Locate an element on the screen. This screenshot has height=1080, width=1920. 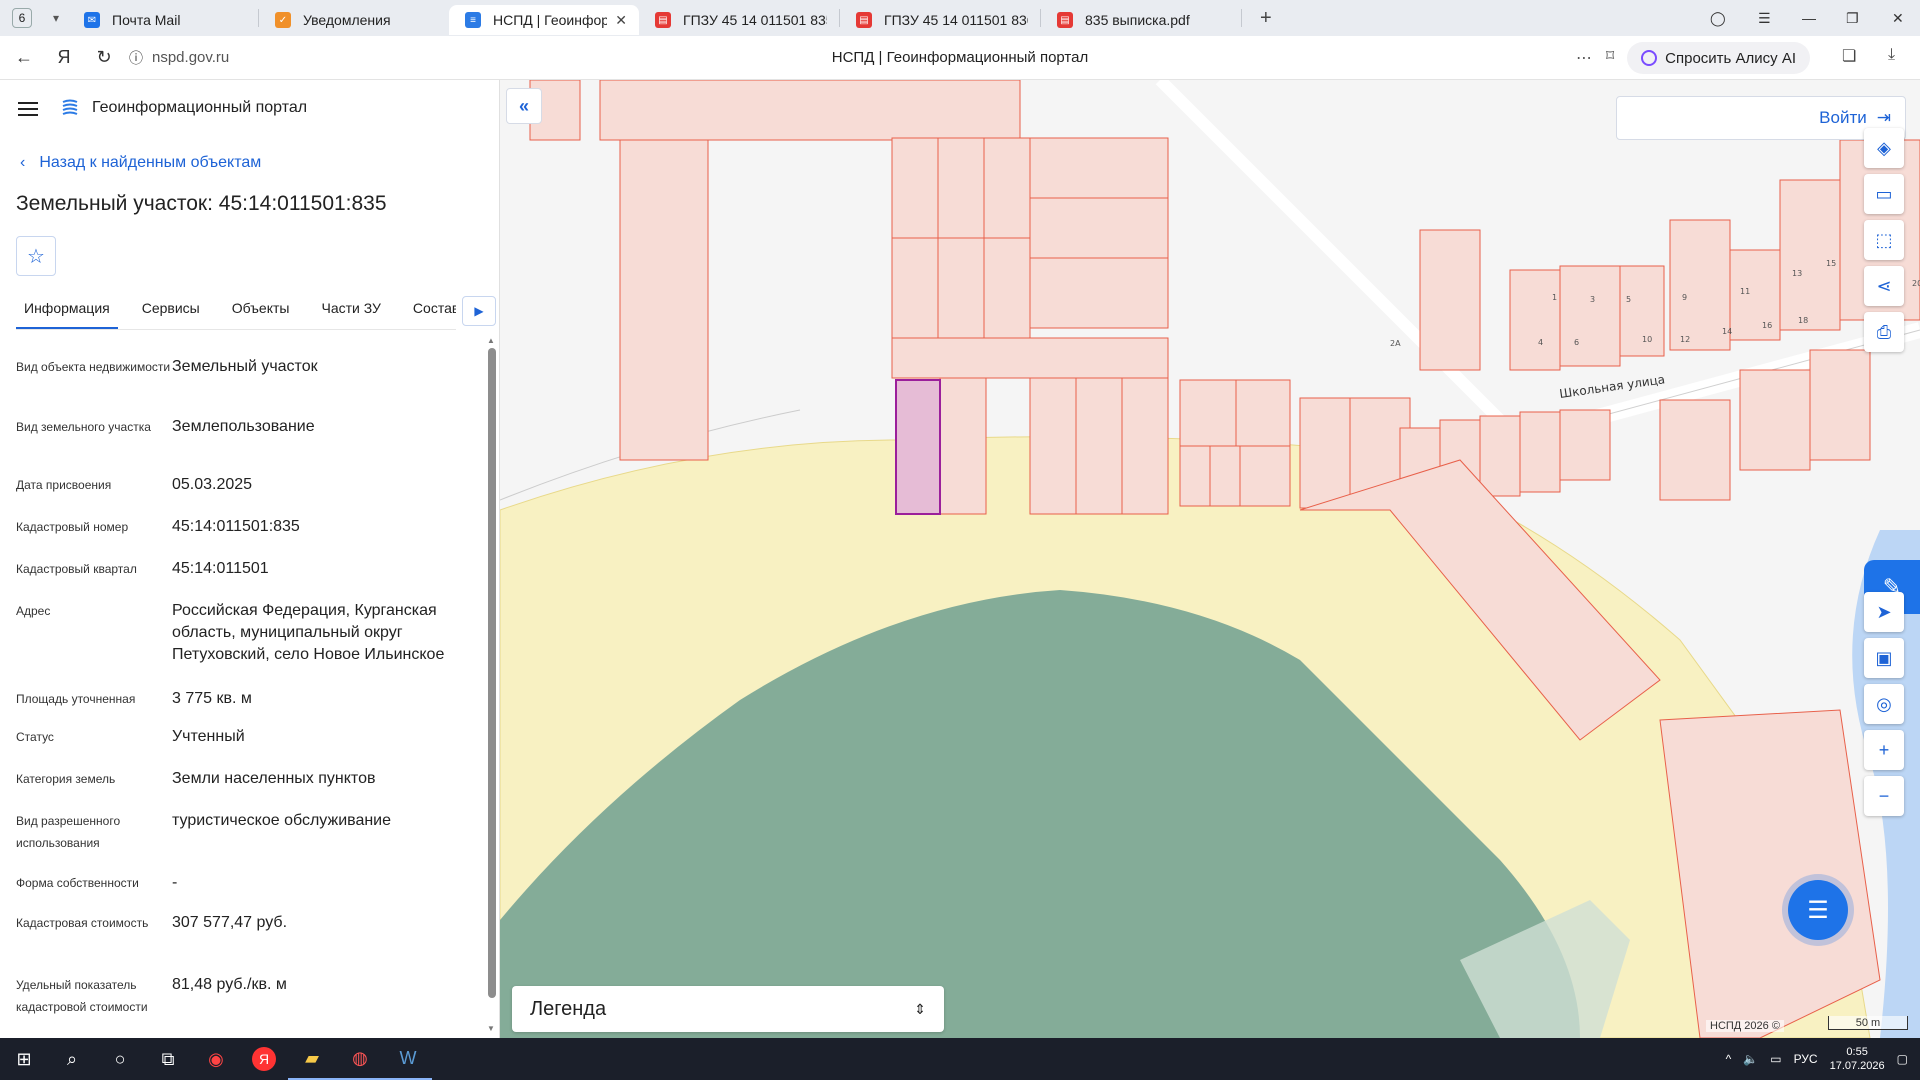
legend-panel: Легенда ⇕ is located at coordinates (728, 1009).